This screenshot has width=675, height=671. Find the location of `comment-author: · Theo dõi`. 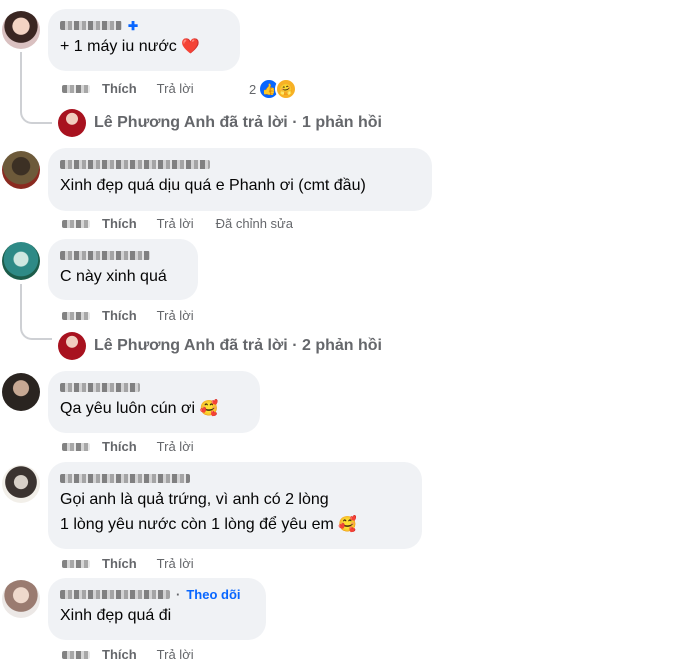

comment-author: · Theo dõi is located at coordinates (157, 594).